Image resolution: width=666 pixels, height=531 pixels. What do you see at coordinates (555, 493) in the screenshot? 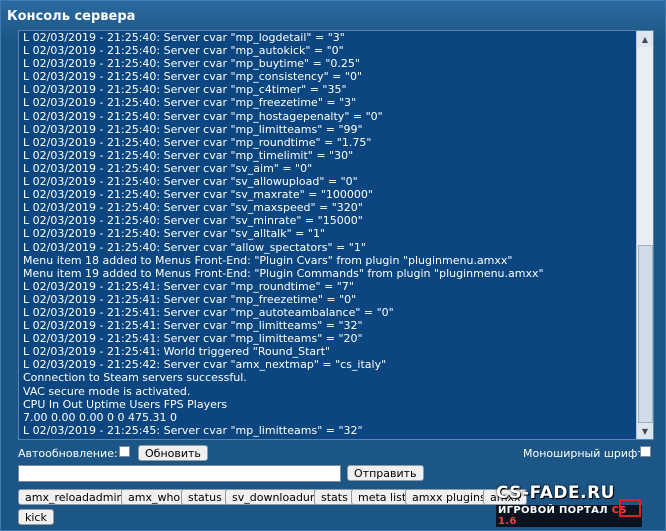
I see `watermark-main: CS-FADE.RU` at bounding box center [555, 493].